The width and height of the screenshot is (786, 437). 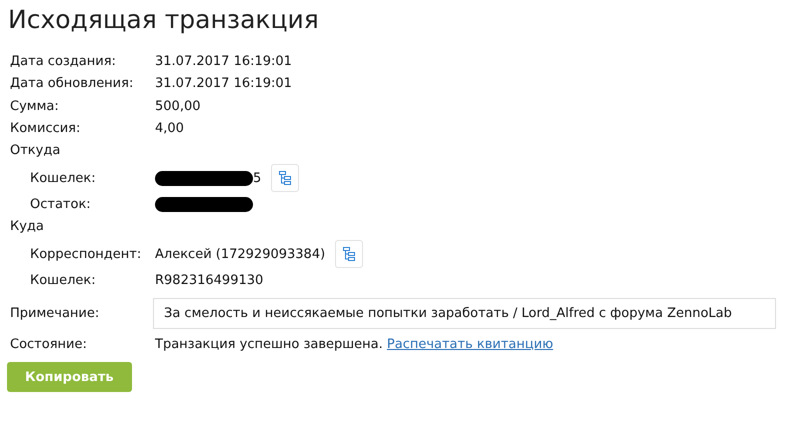 What do you see at coordinates (269, 344) in the screenshot?
I see `status-text: Транзакция успешно завершена.` at bounding box center [269, 344].